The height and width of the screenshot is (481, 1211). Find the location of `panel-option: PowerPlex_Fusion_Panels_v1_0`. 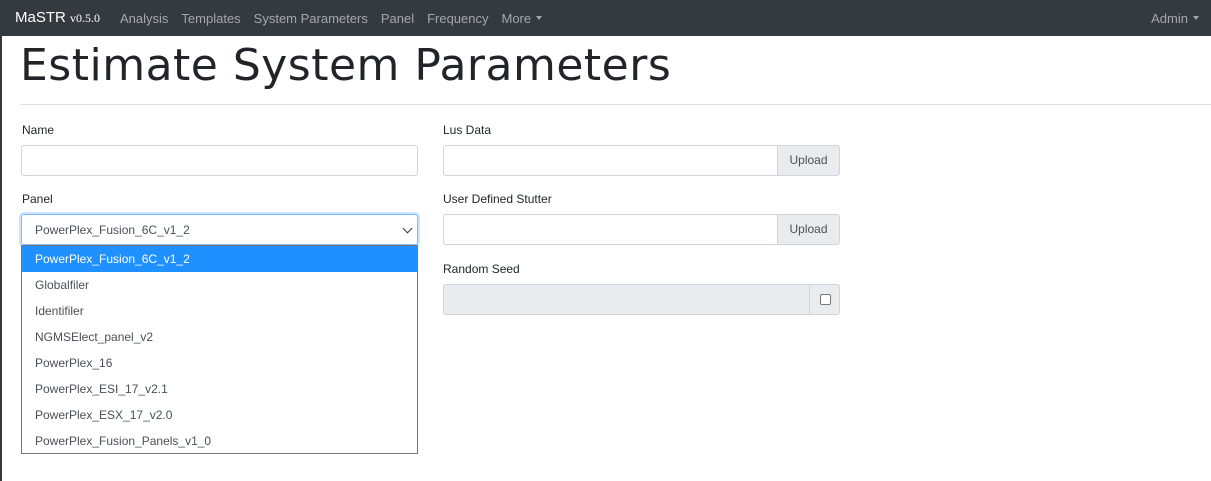

panel-option: PowerPlex_Fusion_Panels_v1_0 is located at coordinates (219, 441).